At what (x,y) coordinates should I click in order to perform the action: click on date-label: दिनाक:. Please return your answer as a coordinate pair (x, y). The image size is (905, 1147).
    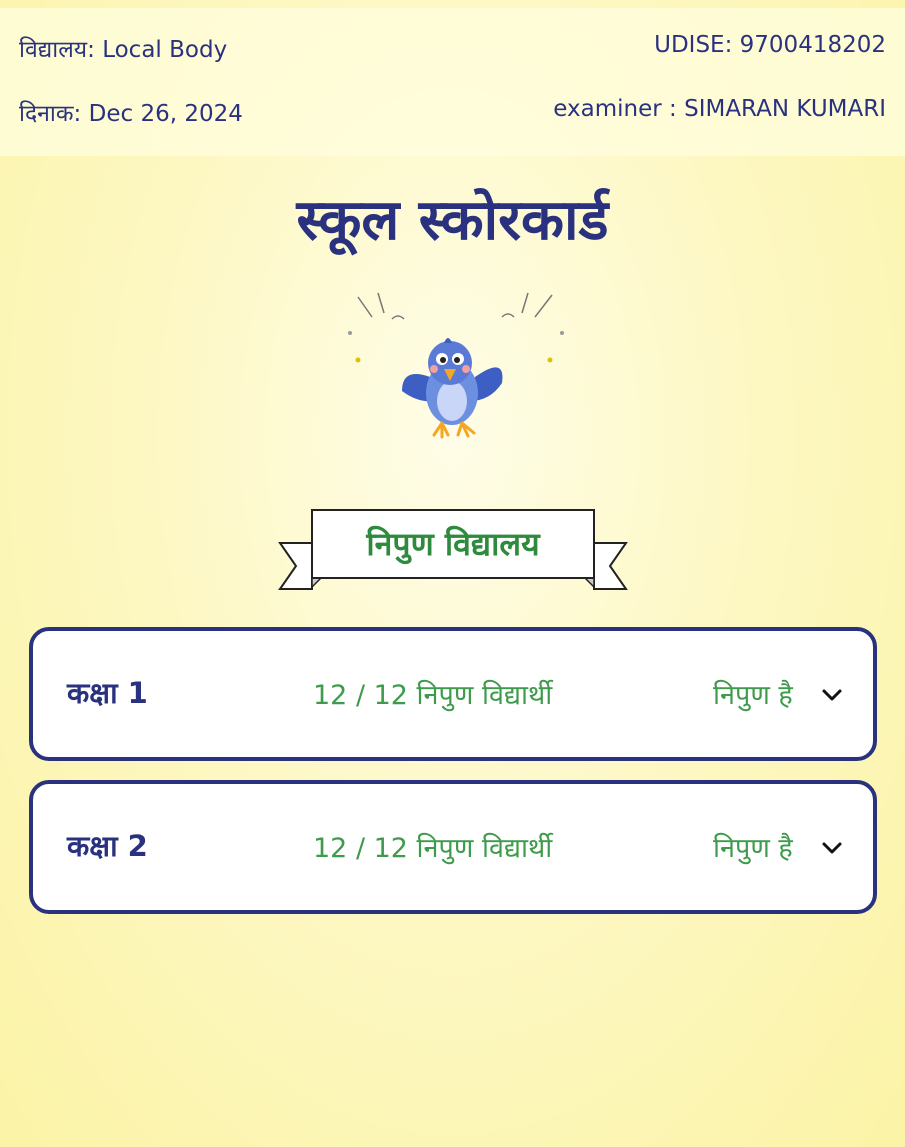
    Looking at the image, I should click on (50, 114).